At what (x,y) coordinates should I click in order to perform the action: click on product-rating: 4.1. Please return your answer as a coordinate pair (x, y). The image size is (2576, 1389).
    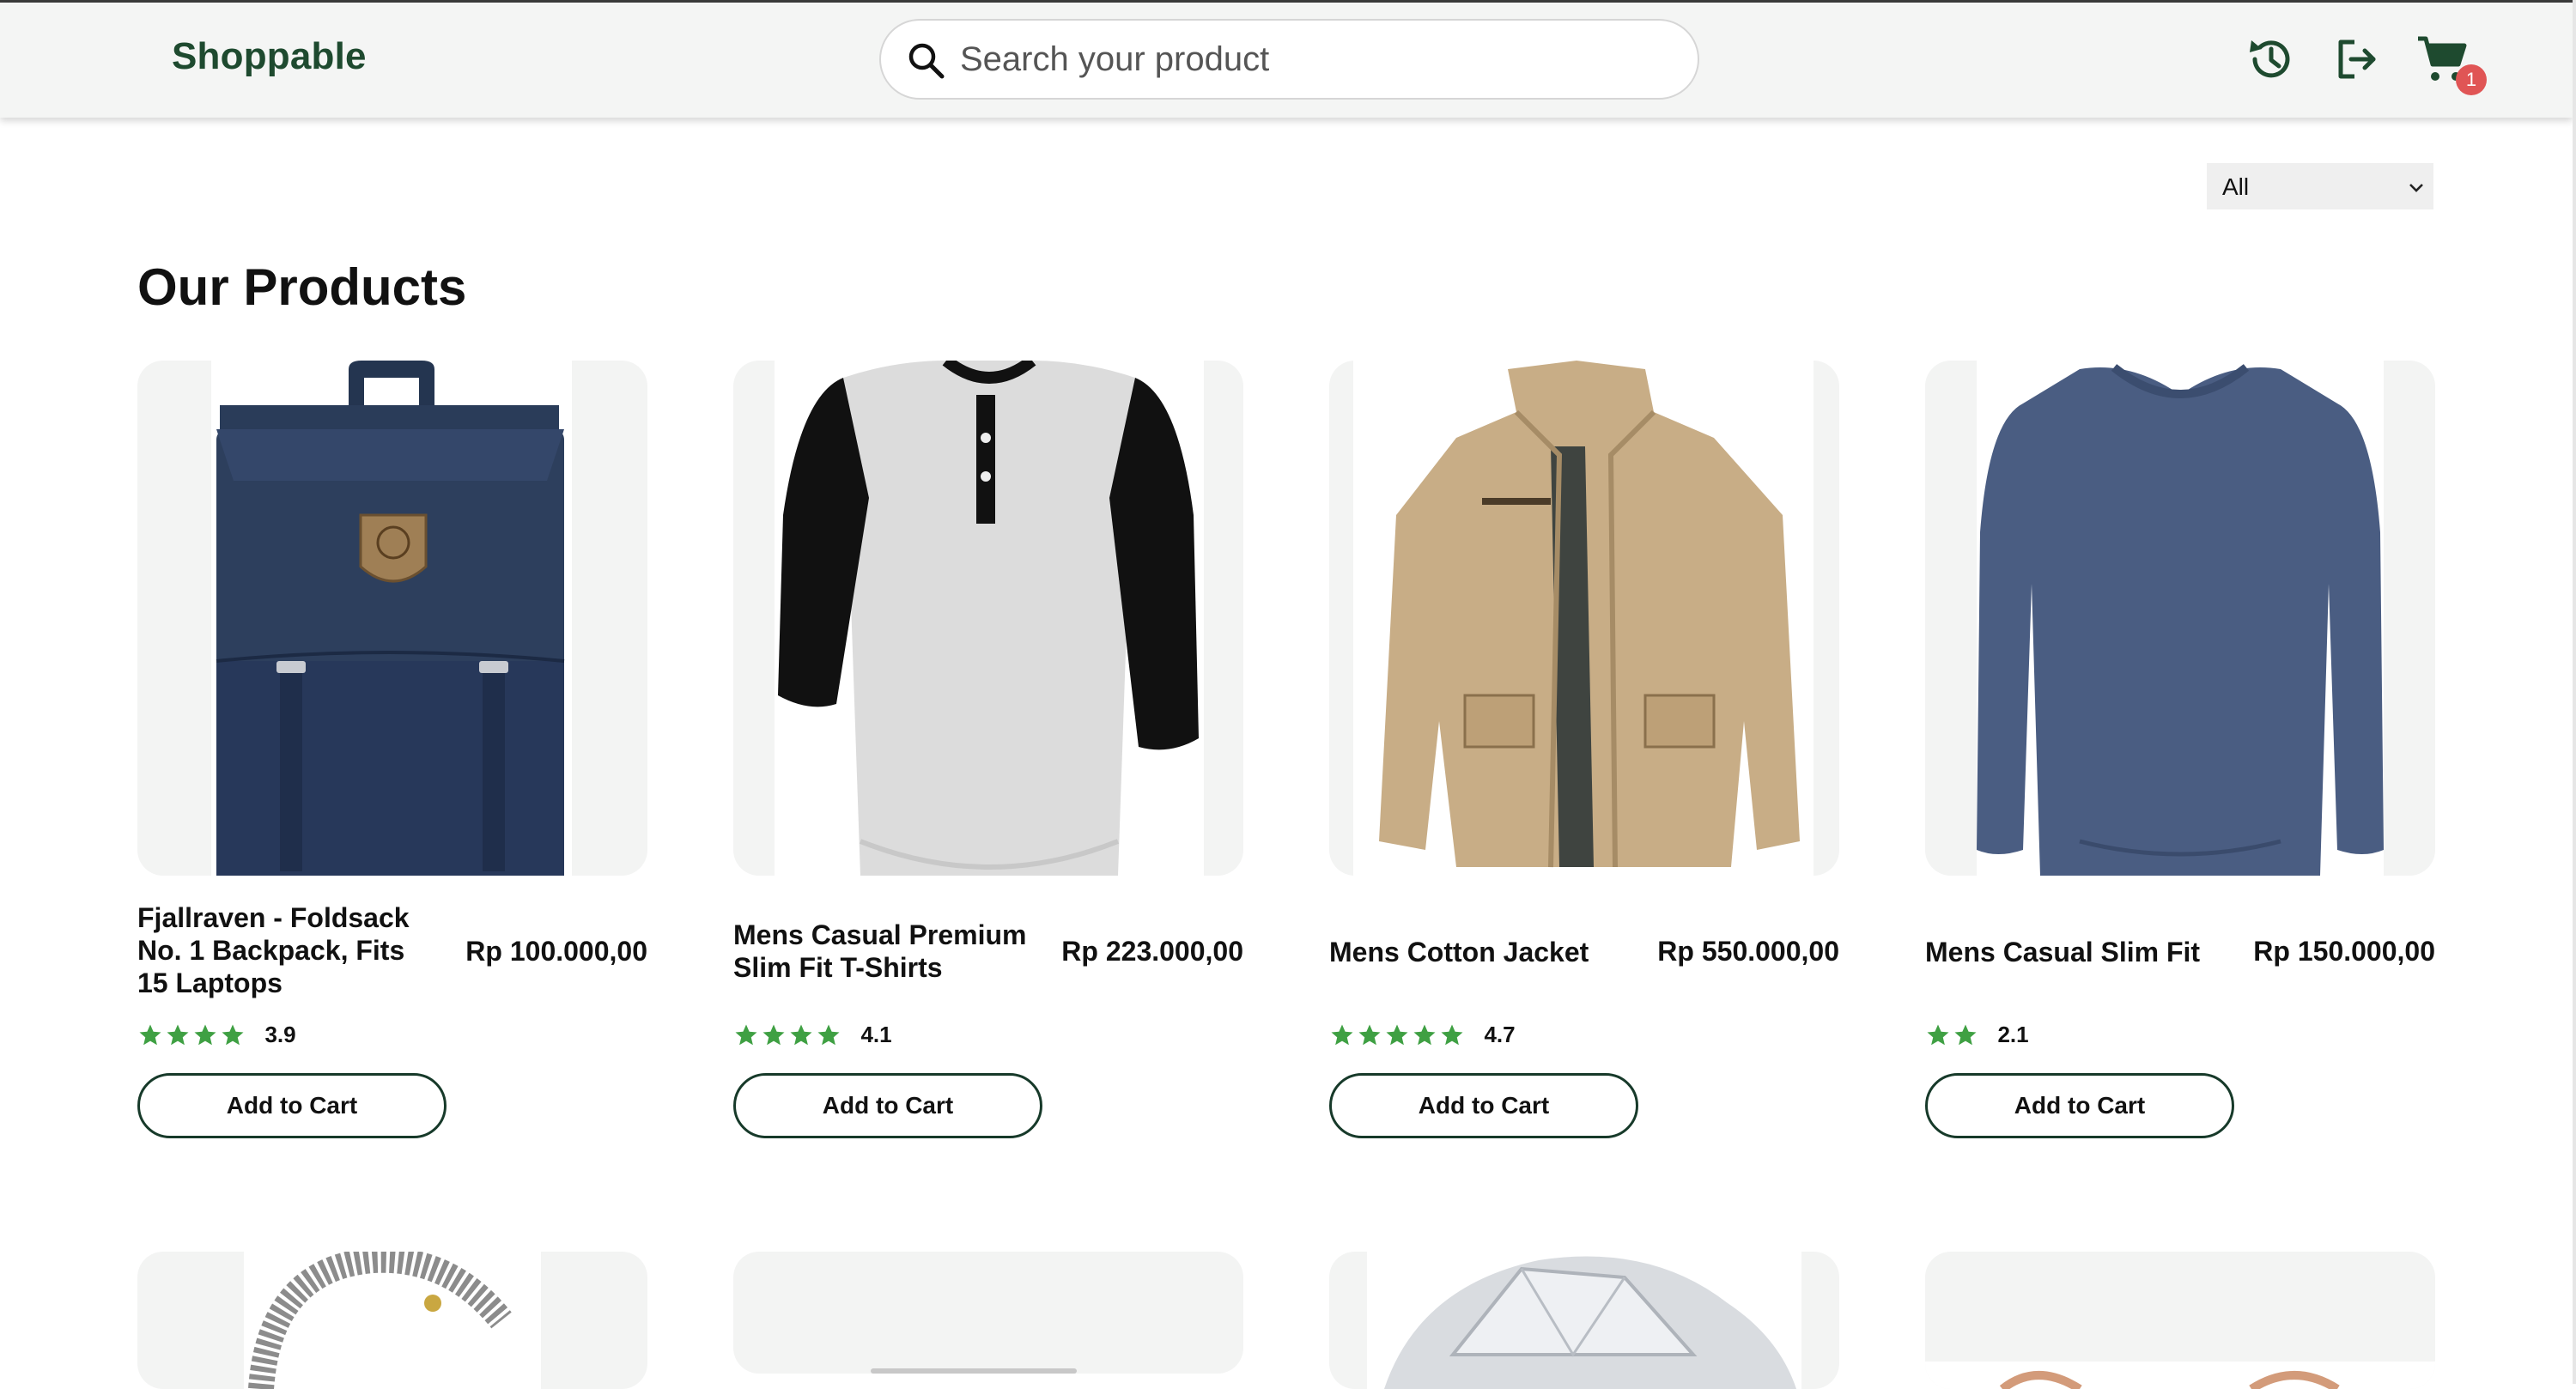
    Looking at the image, I should click on (812, 1036).